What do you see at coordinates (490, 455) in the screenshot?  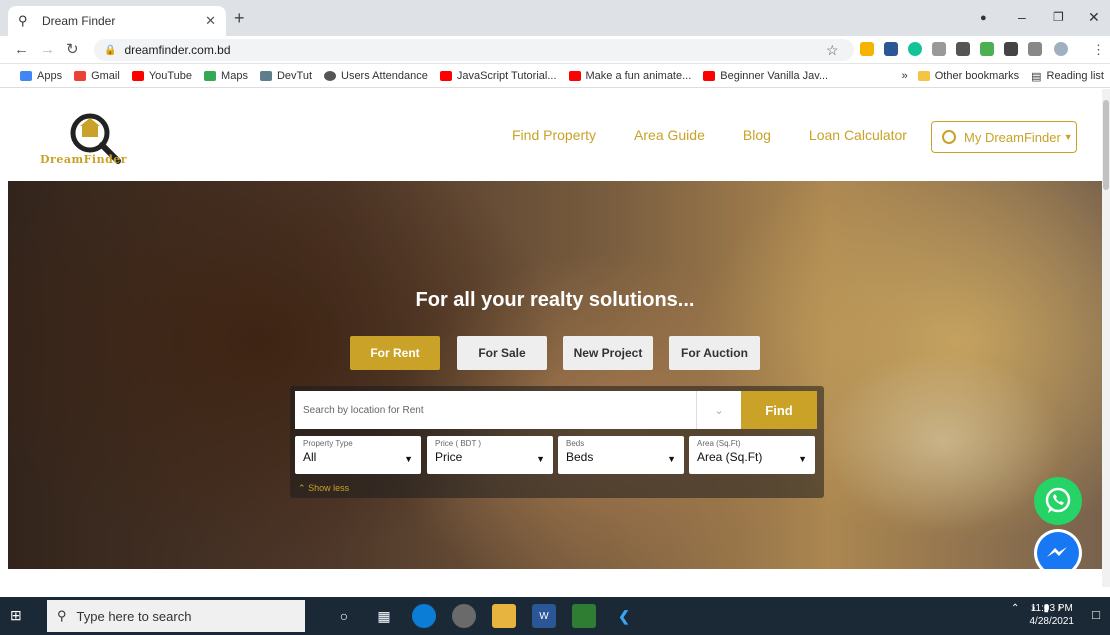 I see `price-select: Price ( BDT ) Price ▼` at bounding box center [490, 455].